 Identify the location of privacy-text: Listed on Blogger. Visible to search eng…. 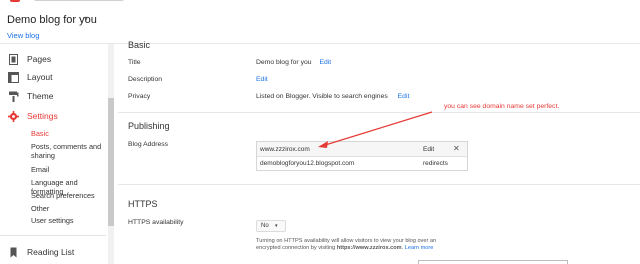
(322, 96).